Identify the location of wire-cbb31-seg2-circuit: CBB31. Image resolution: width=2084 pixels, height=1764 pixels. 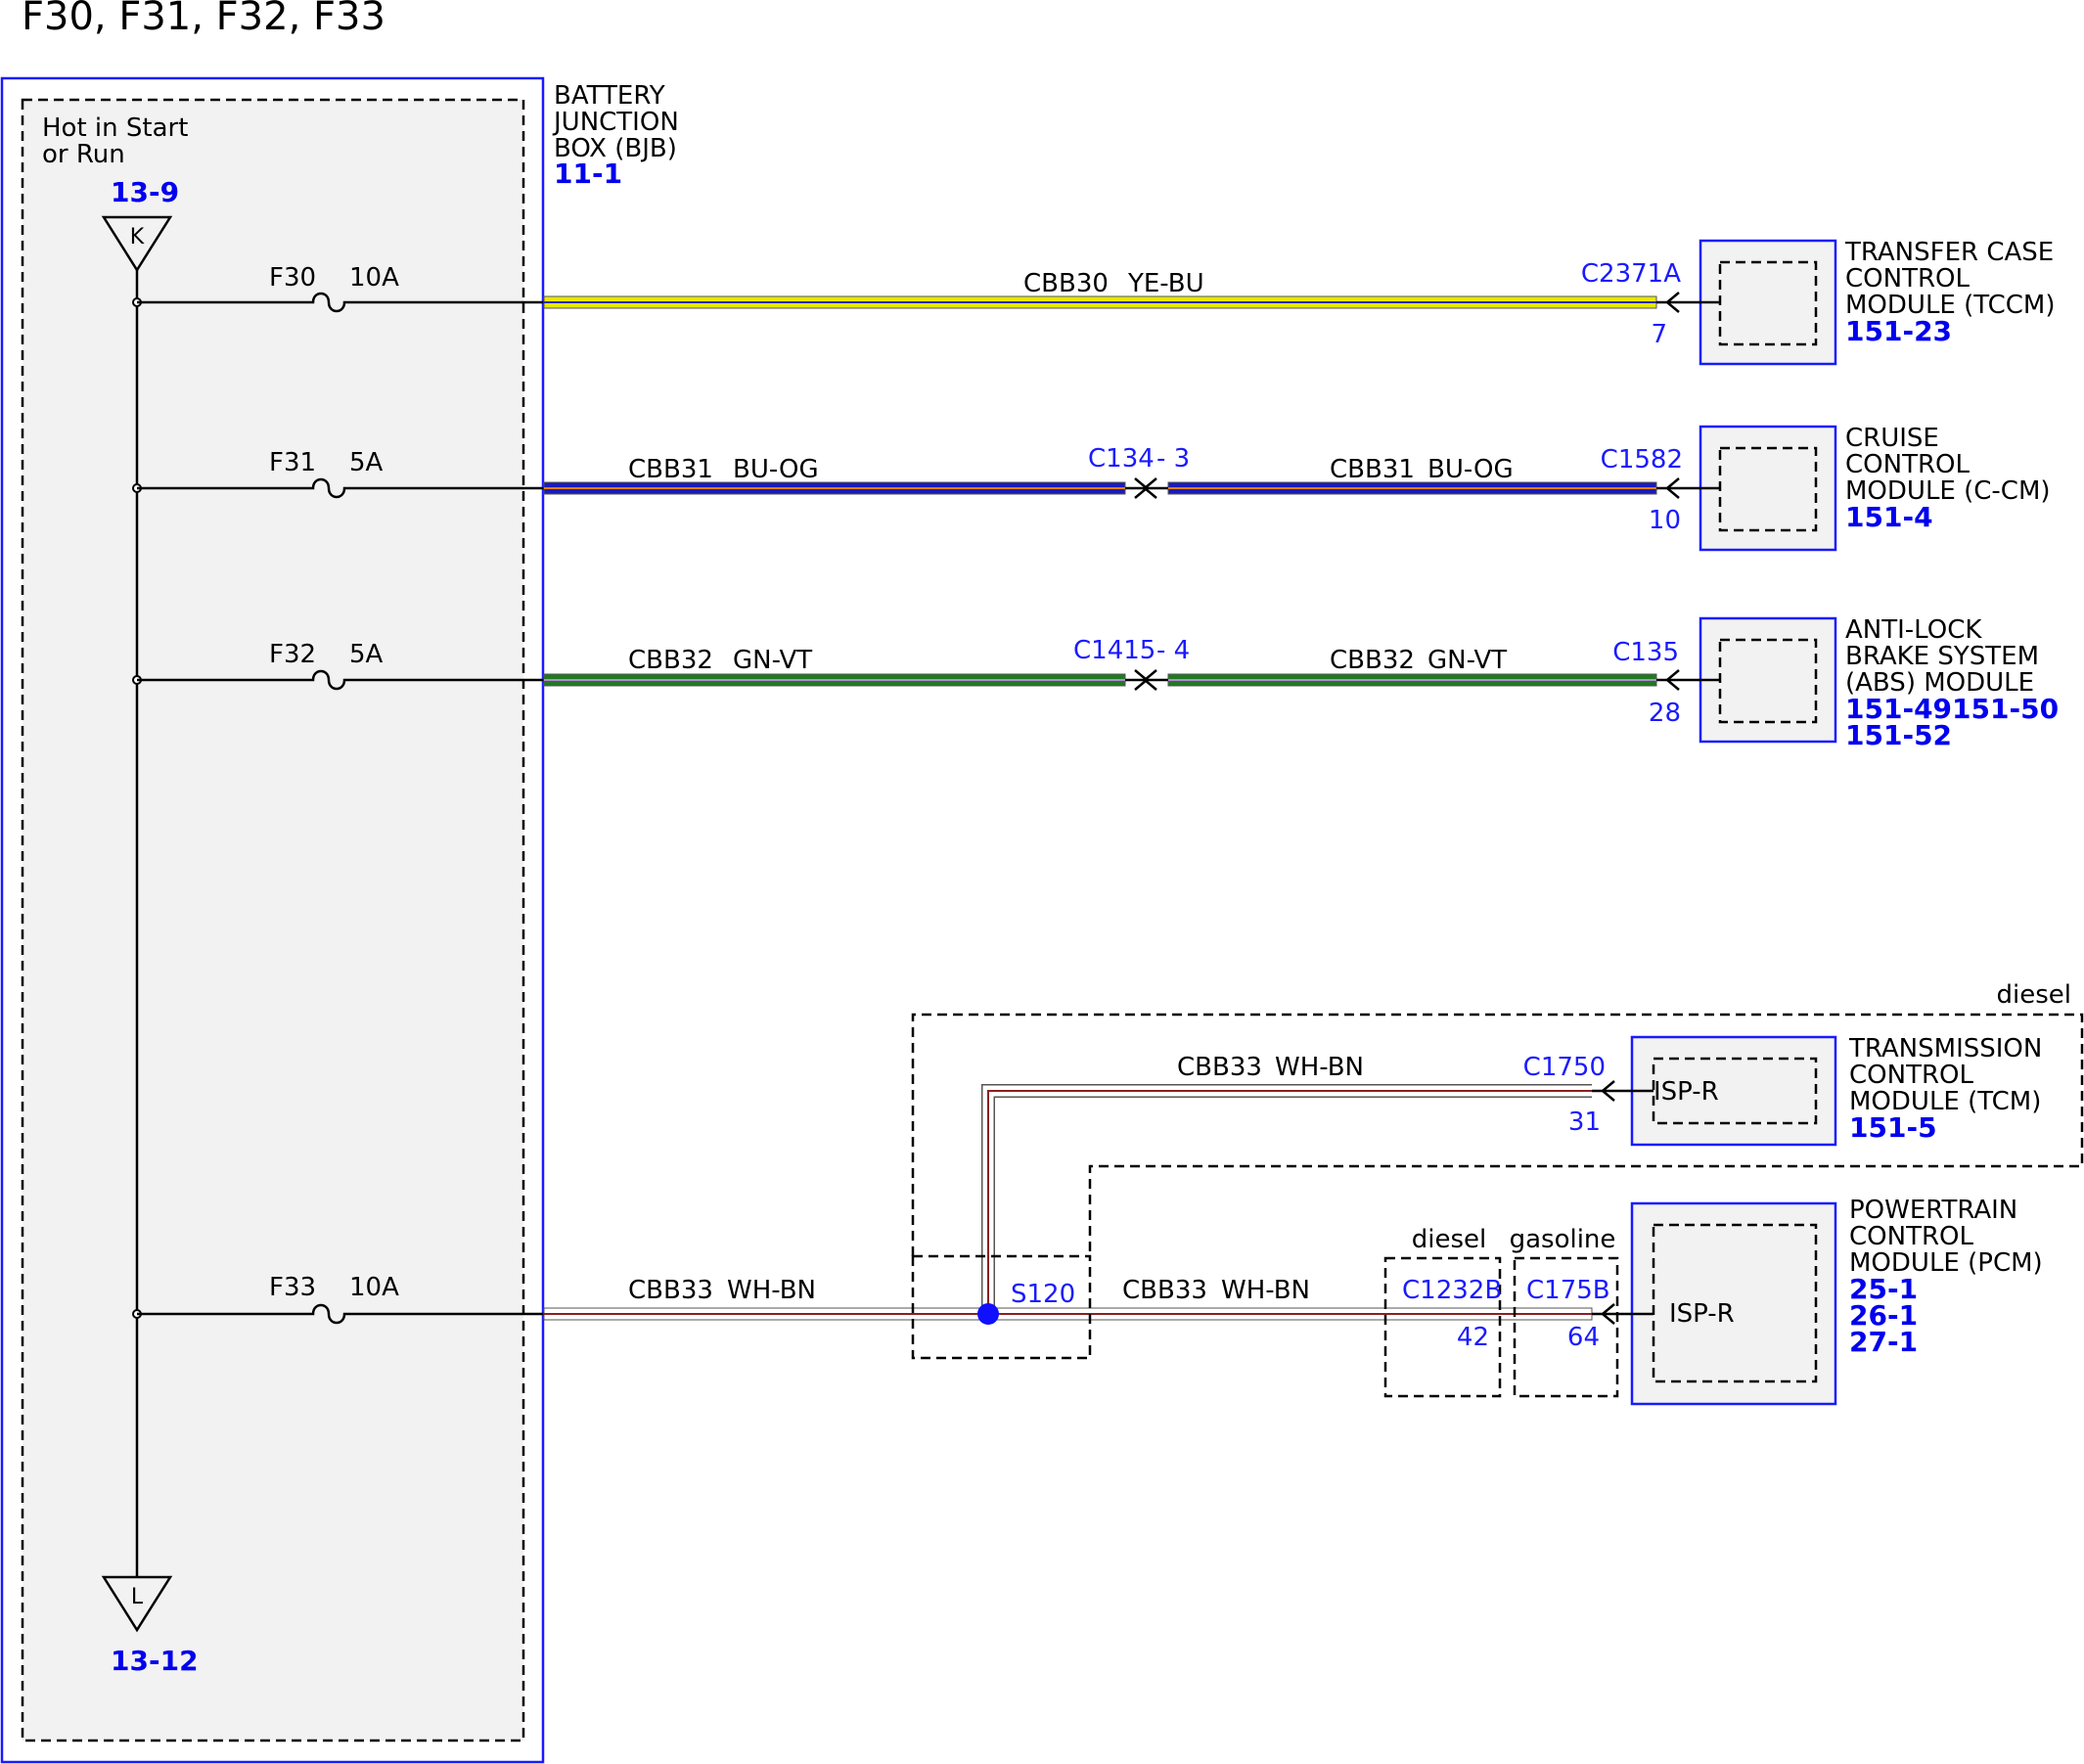
(1372, 470).